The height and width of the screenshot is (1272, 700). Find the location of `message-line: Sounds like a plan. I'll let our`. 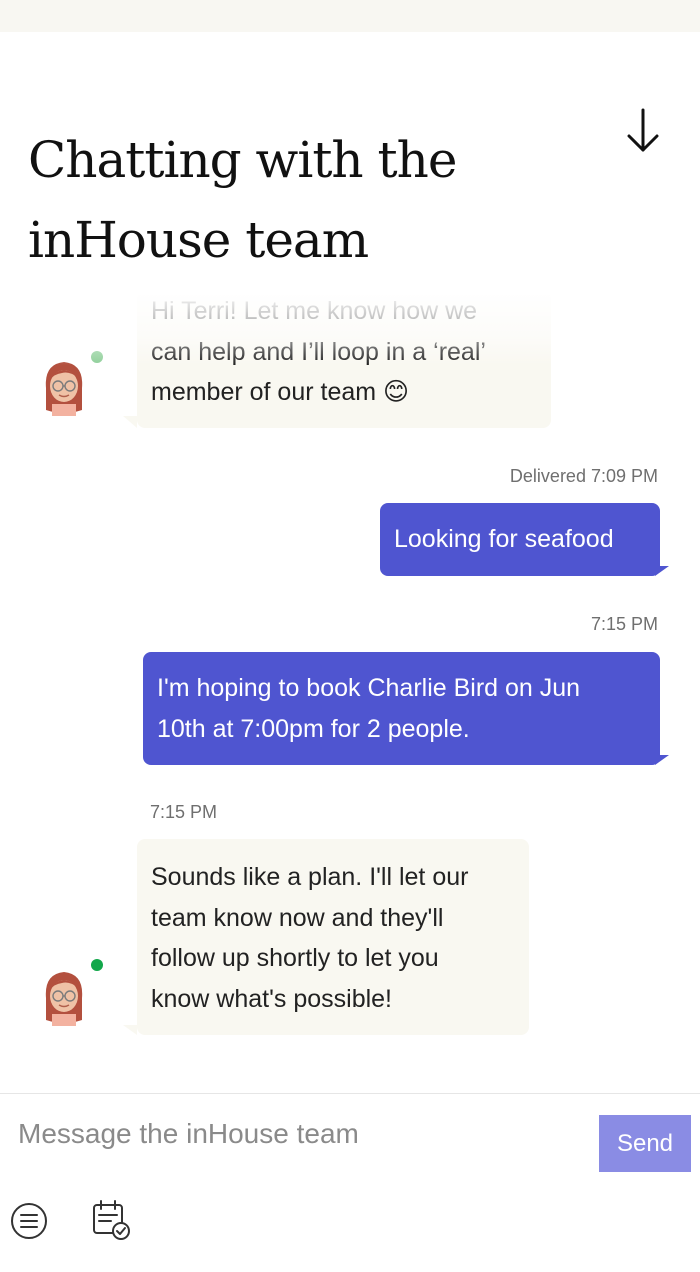

message-line: Sounds like a plan. I'll let our is located at coordinates (310, 877).